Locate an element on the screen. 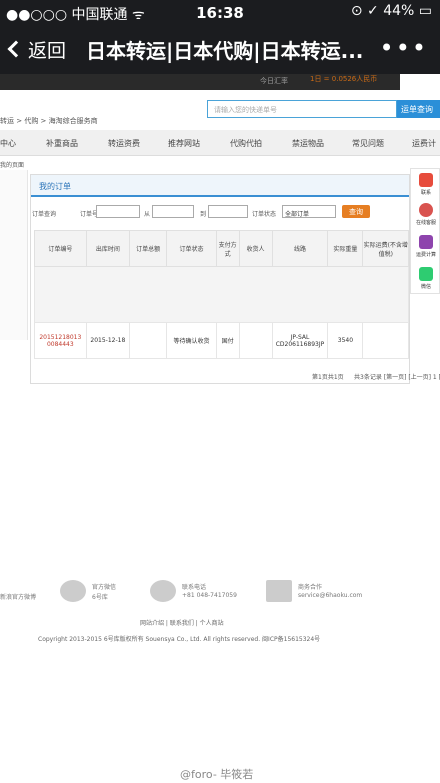  chevron-left-icon is located at coordinates (16, 49).